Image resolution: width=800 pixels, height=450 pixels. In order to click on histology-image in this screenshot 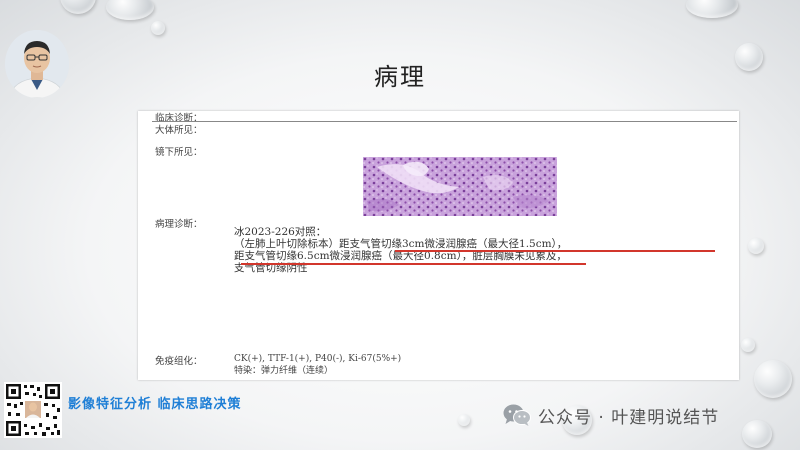, I will do `click(460, 186)`.